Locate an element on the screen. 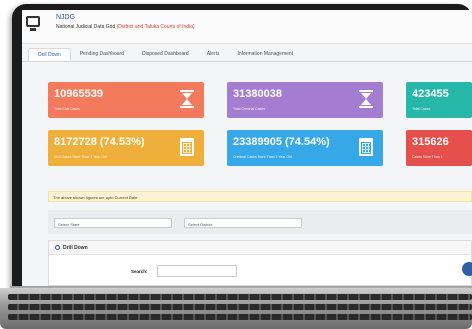 The height and width of the screenshot is (329, 472). panel-title: Drill Down is located at coordinates (75, 248).